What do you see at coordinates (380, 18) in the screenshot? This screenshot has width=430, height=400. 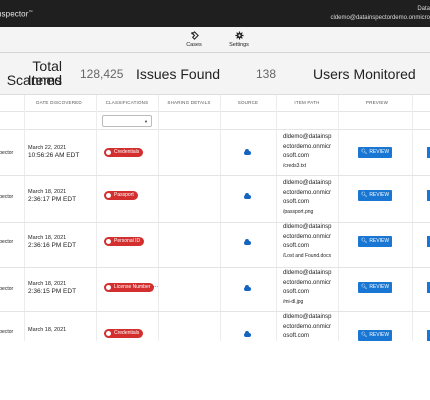 I see `account-email: cldemo@datainspectordemo.onmicro` at bounding box center [380, 18].